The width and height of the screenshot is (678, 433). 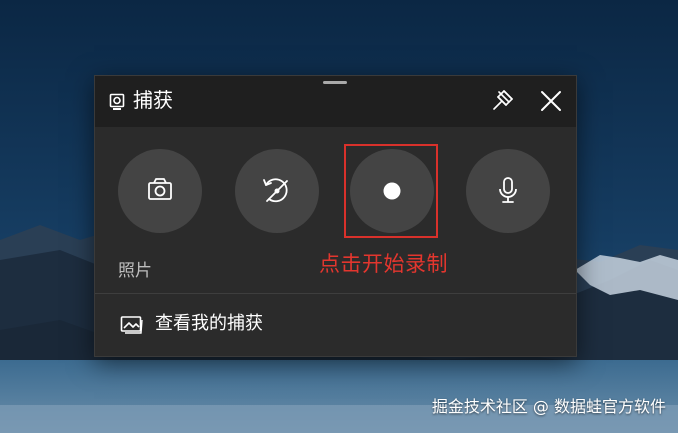 What do you see at coordinates (503, 101) in the screenshot?
I see `pin-icon` at bounding box center [503, 101].